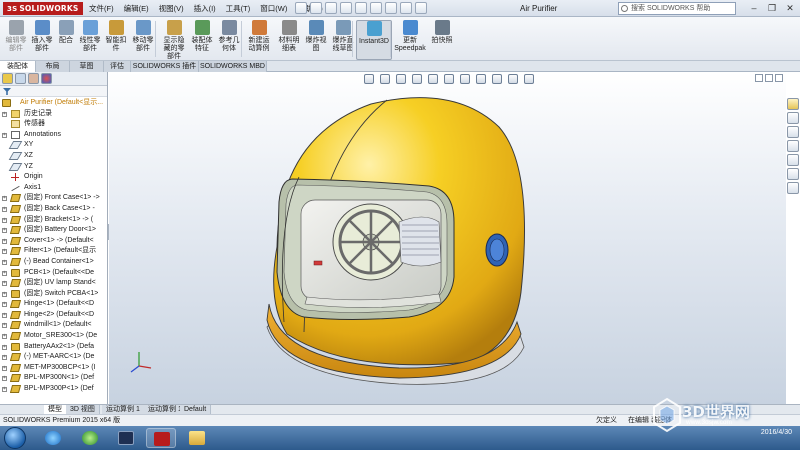 The width and height of the screenshot is (800, 450). I want to click on ribbon-button: 编辑零 部件, so click(16, 40).